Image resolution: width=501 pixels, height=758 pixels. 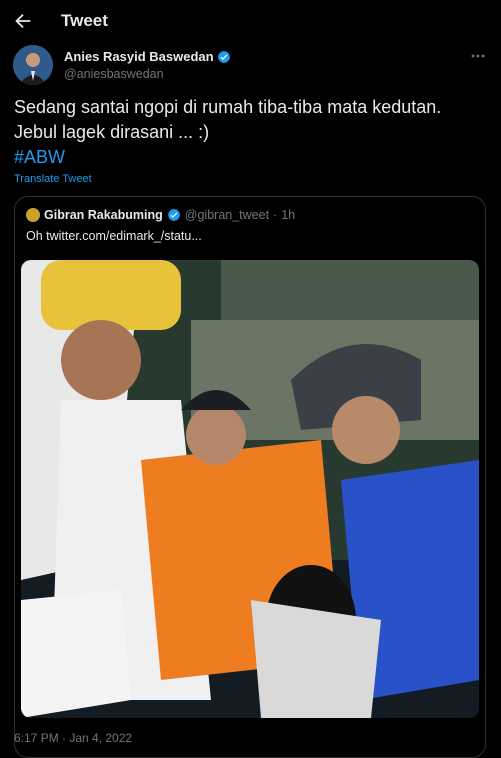 I want to click on author-name: Anies Rasyid Baswedan, so click(x=139, y=56).